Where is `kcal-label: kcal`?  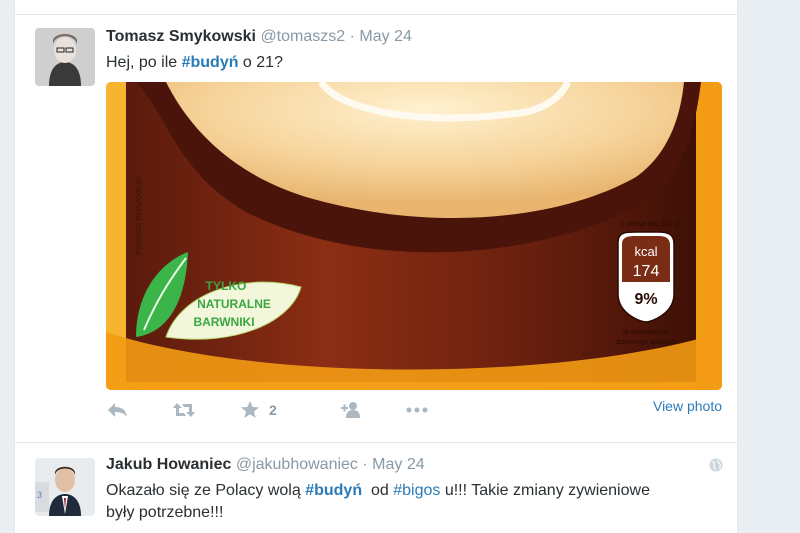
kcal-label: kcal is located at coordinates (645, 251).